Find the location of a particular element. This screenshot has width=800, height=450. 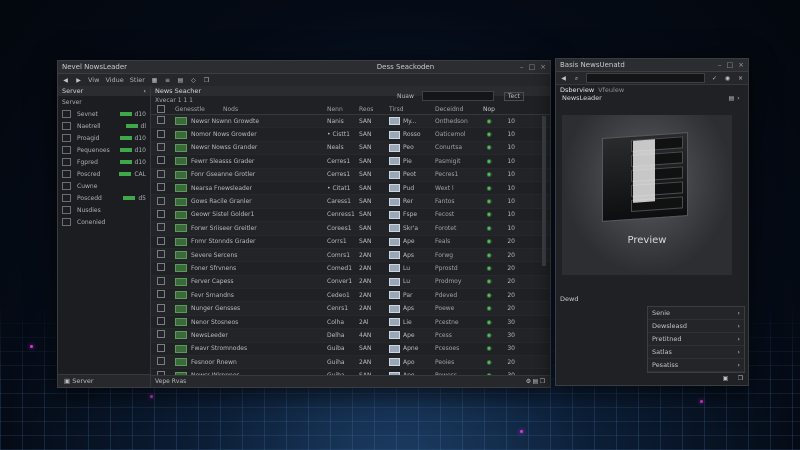

tect-dropdown: Tect is located at coordinates (513, 96).